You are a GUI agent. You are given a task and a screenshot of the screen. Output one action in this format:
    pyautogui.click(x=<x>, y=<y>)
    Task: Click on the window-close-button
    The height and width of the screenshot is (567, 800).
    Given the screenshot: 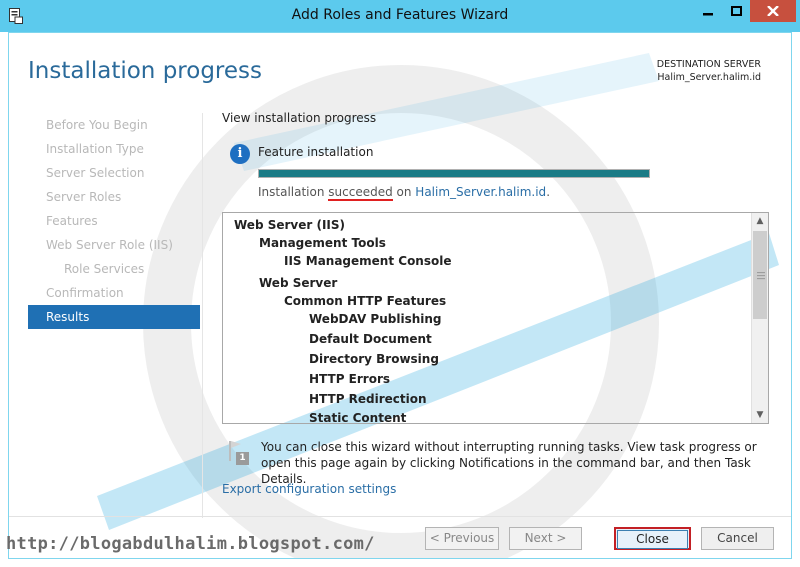 What is the action you would take?
    pyautogui.click(x=773, y=11)
    